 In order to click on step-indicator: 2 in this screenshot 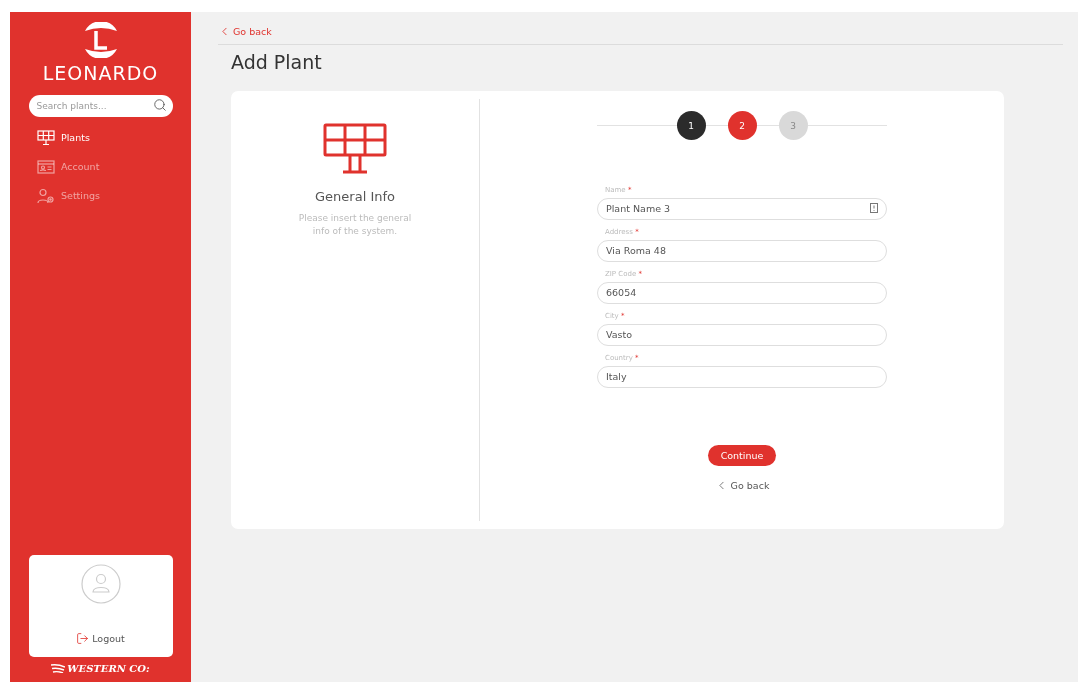, I will do `click(742, 125)`.